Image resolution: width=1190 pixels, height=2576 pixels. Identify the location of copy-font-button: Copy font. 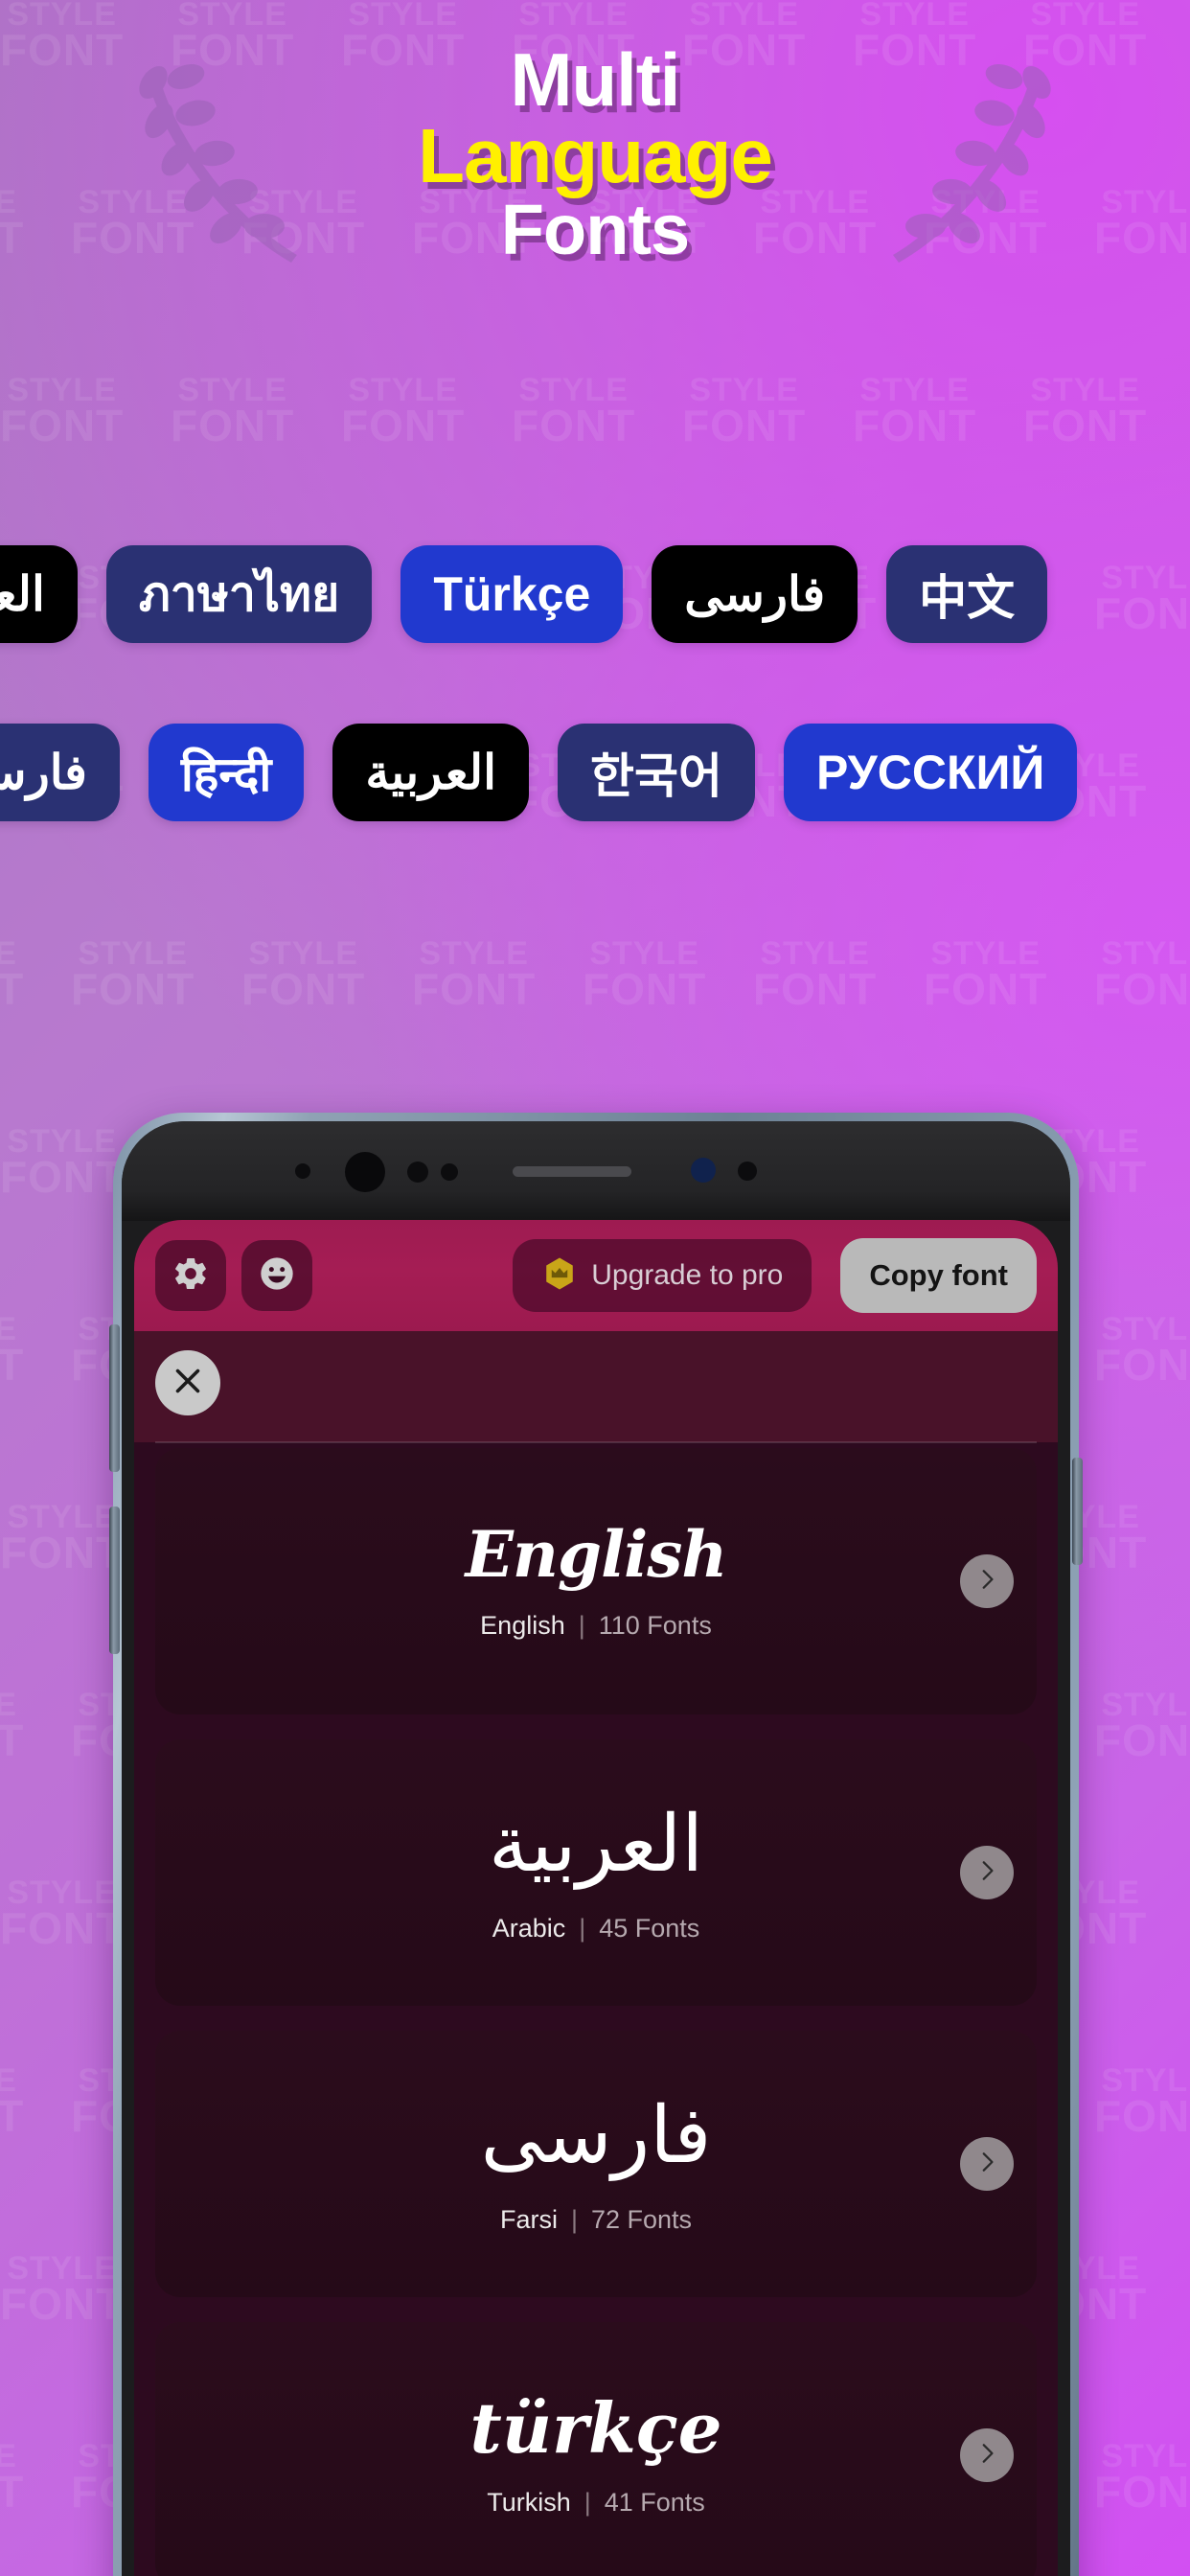
(938, 1275).